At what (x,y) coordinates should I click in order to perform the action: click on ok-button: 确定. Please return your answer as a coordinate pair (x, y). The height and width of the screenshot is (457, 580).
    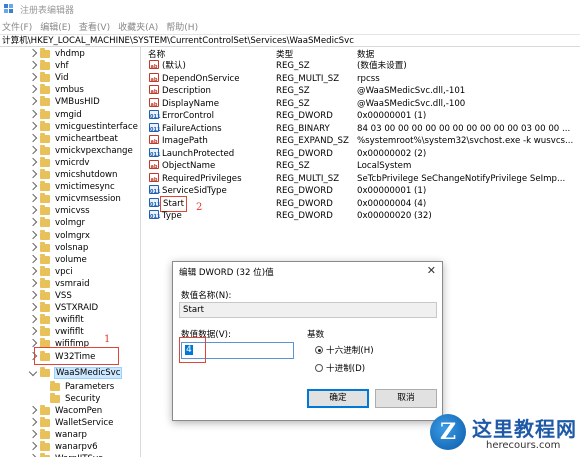
    Looking at the image, I should click on (338, 398).